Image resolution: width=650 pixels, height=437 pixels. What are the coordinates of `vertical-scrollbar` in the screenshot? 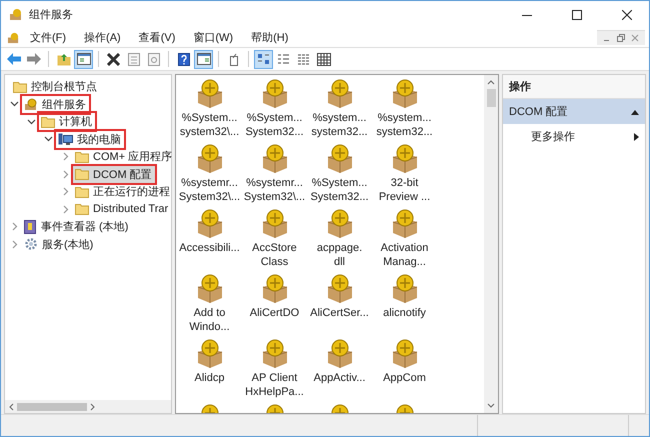 It's located at (491, 244).